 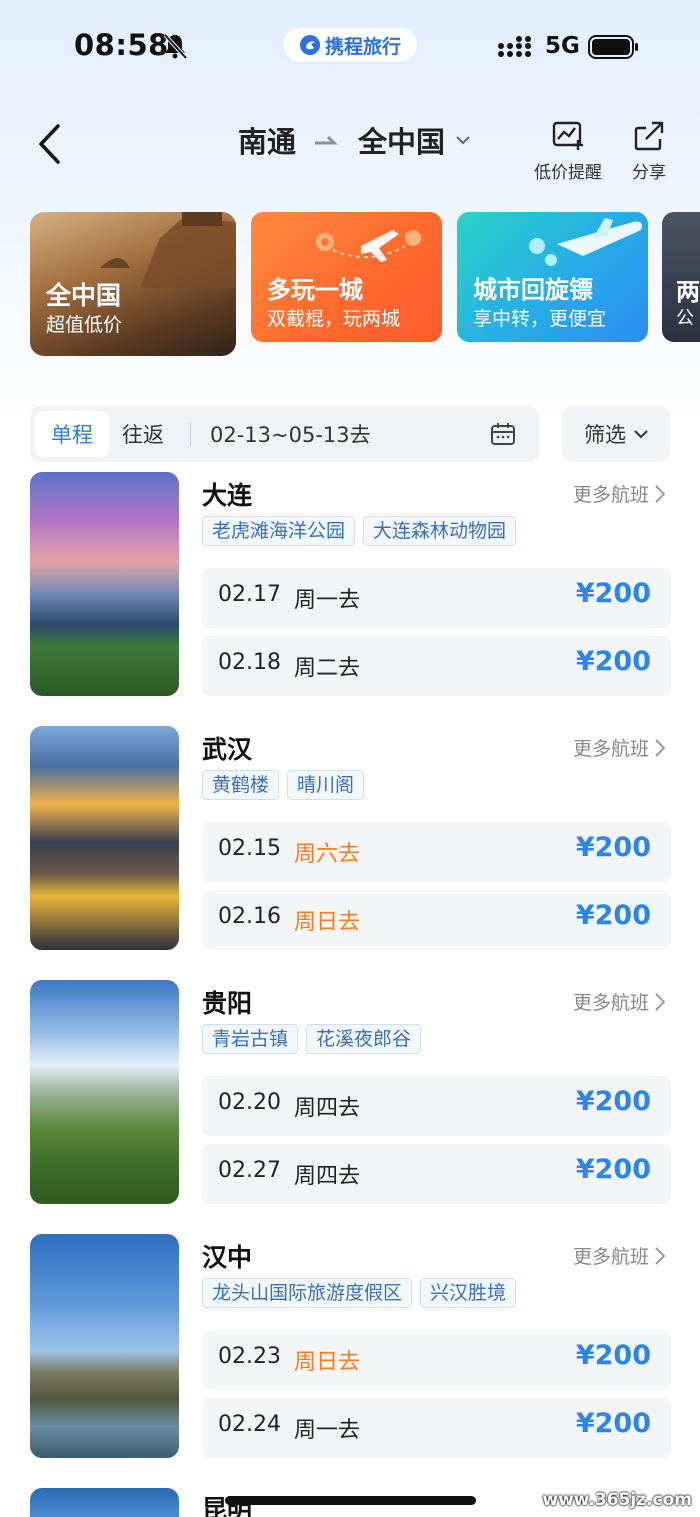 What do you see at coordinates (175, 46) in the screenshot?
I see `bell-muted-icon` at bounding box center [175, 46].